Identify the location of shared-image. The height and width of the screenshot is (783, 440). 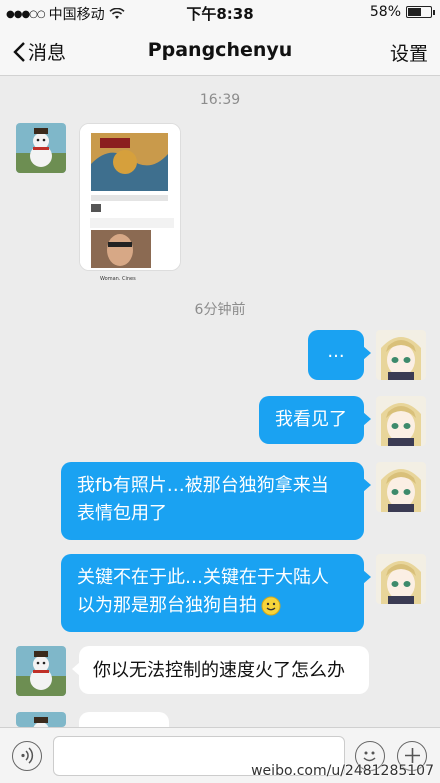
(130, 197).